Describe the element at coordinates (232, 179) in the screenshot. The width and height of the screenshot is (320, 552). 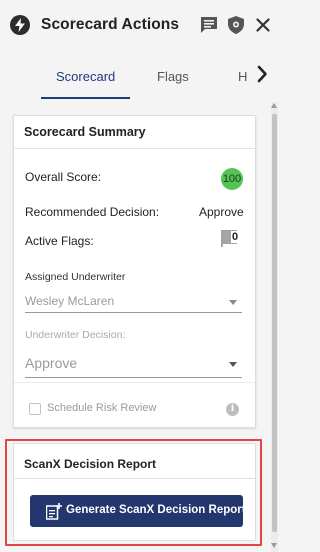
I see `overall-score-badge: 100` at that location.